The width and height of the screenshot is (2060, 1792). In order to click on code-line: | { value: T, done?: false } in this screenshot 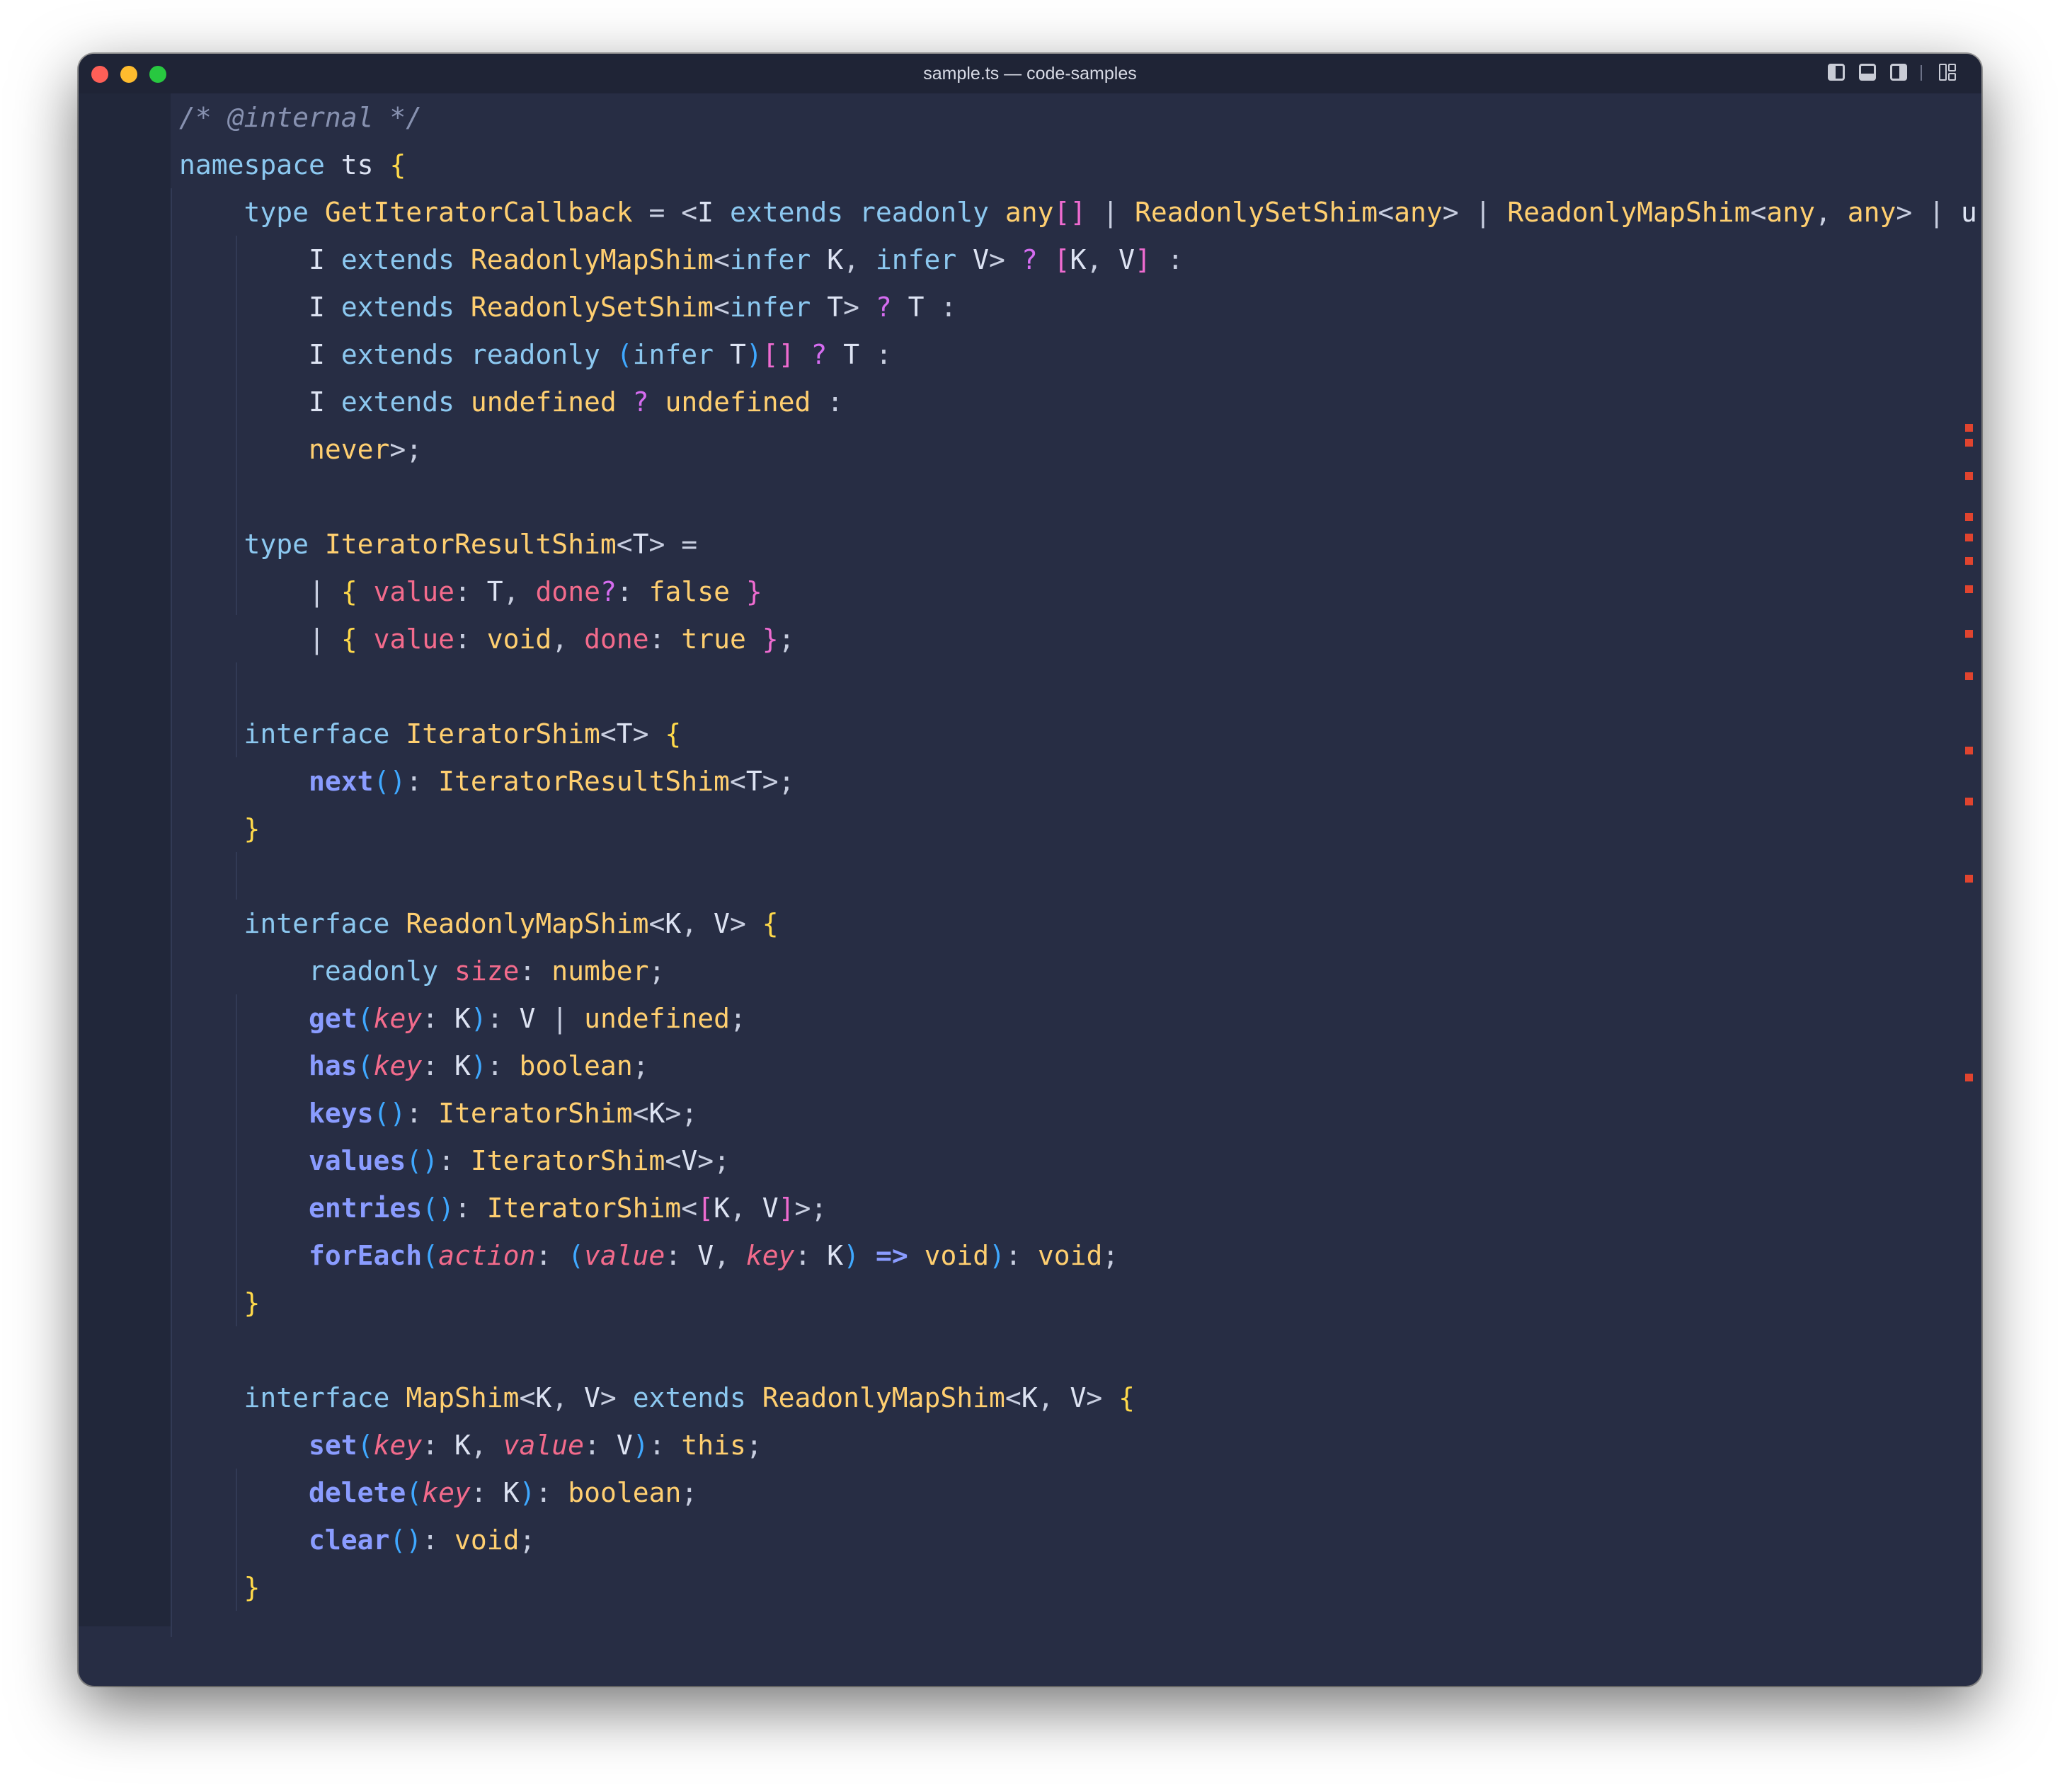, I will do `click(471, 592)`.